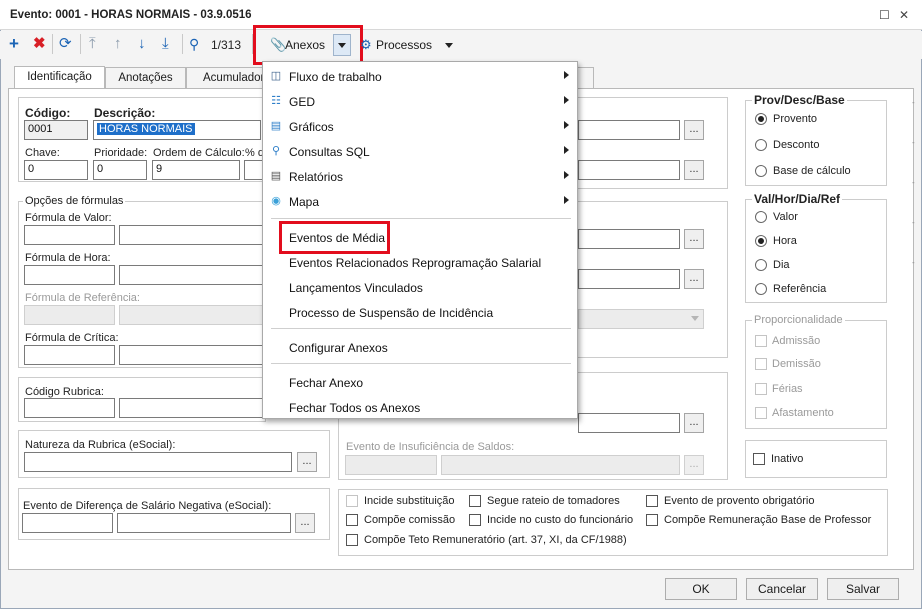 The width and height of the screenshot is (922, 609). I want to click on hora-label: Hora, so click(785, 241).